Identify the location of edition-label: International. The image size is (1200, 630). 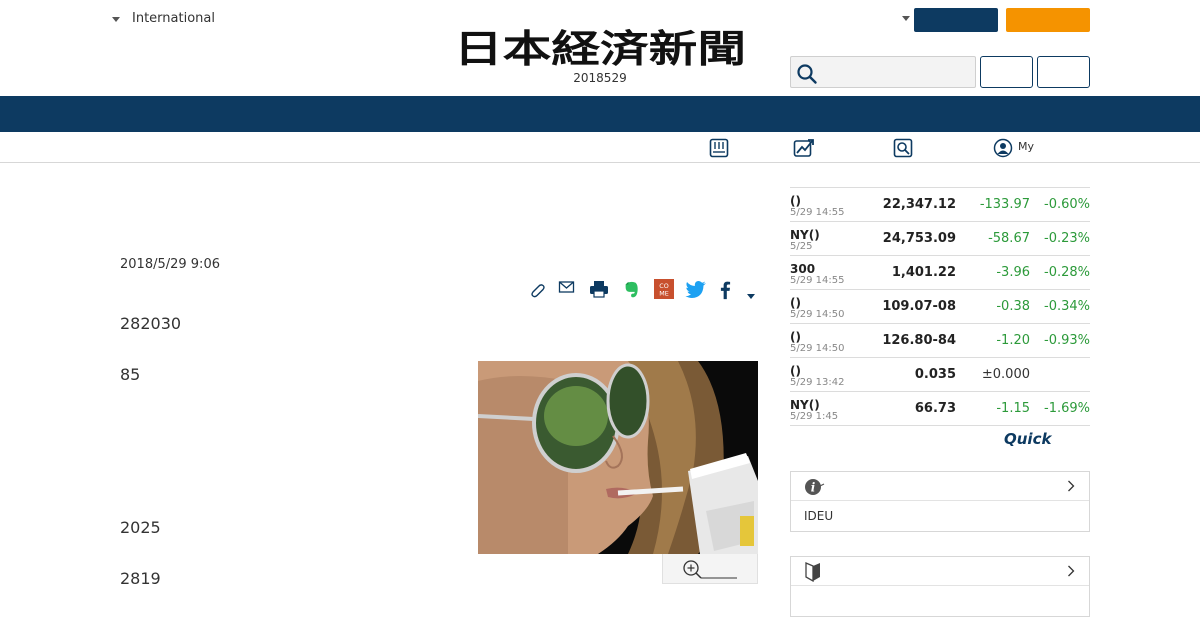
(173, 18).